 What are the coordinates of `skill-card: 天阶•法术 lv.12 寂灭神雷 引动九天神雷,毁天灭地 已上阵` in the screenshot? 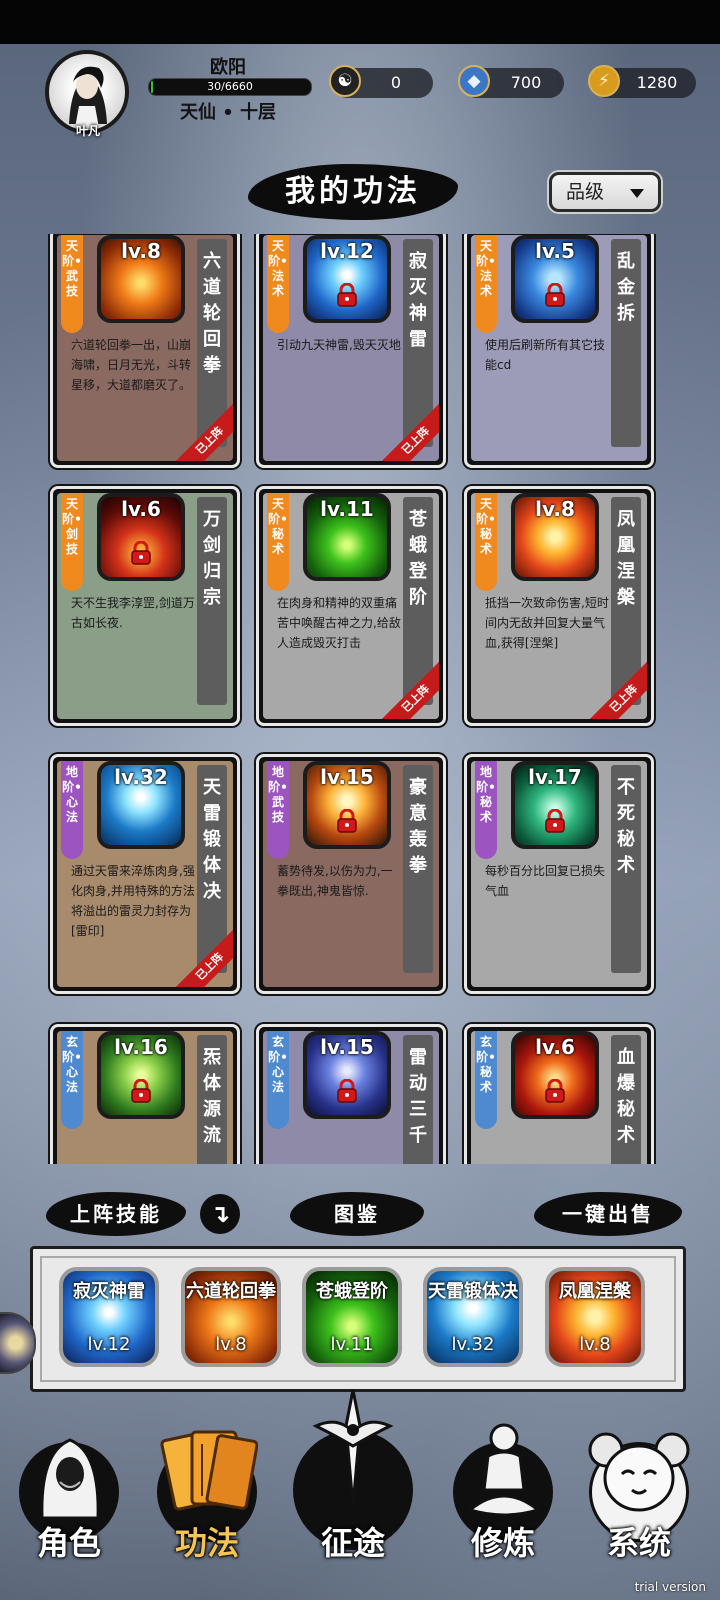 It's located at (351, 351).